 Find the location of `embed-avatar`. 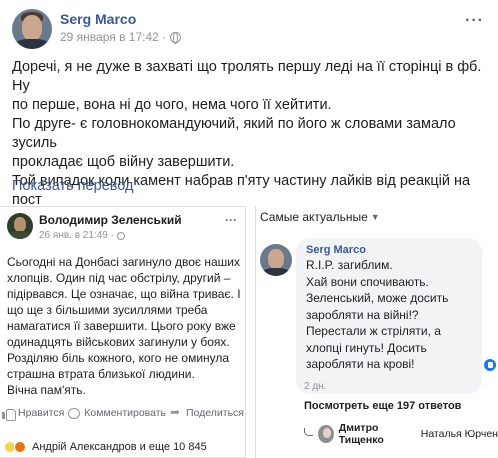

embed-avatar is located at coordinates (20, 226).